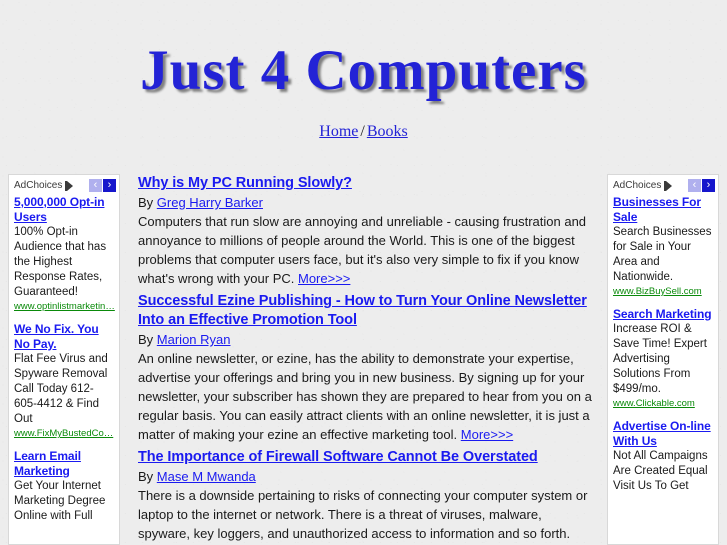 The height and width of the screenshot is (545, 727). I want to click on article-title-link: Why is My PC Running Slowly?, so click(245, 183).